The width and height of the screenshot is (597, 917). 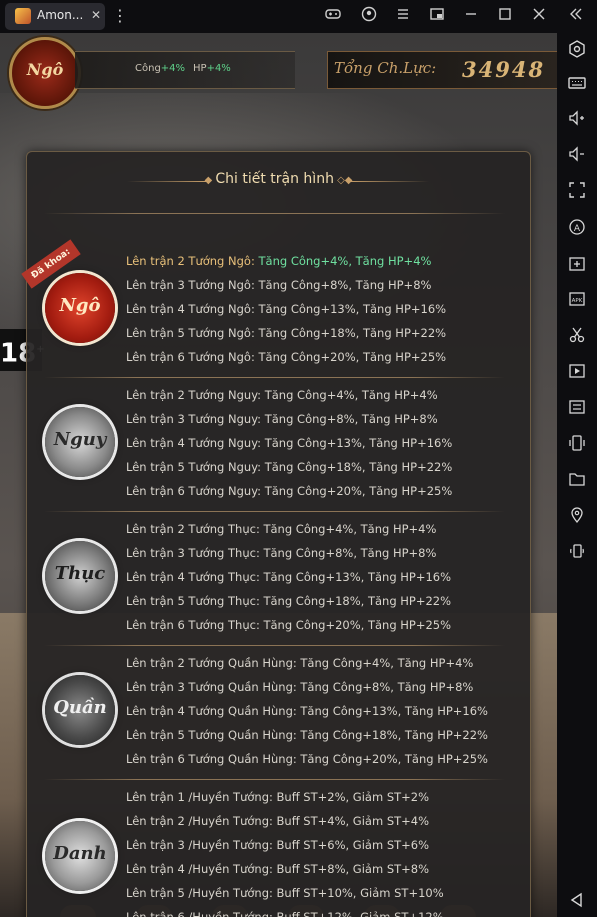 I want to click on faction-badge: Ngô, so click(x=45, y=73).